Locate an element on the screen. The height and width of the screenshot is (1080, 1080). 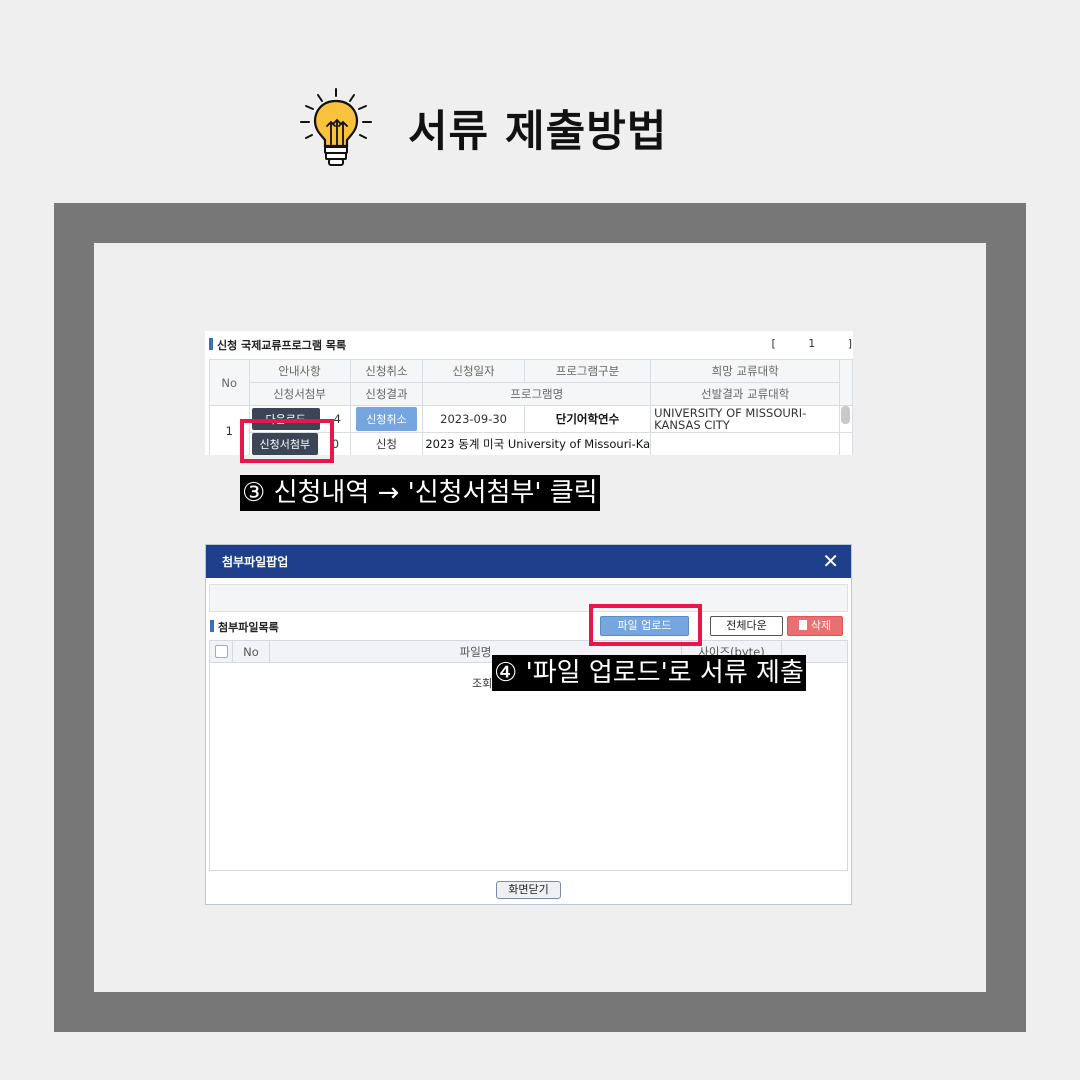
application-list-title: 신청 국제교류프로그램 목록 is located at coordinates (277, 345).